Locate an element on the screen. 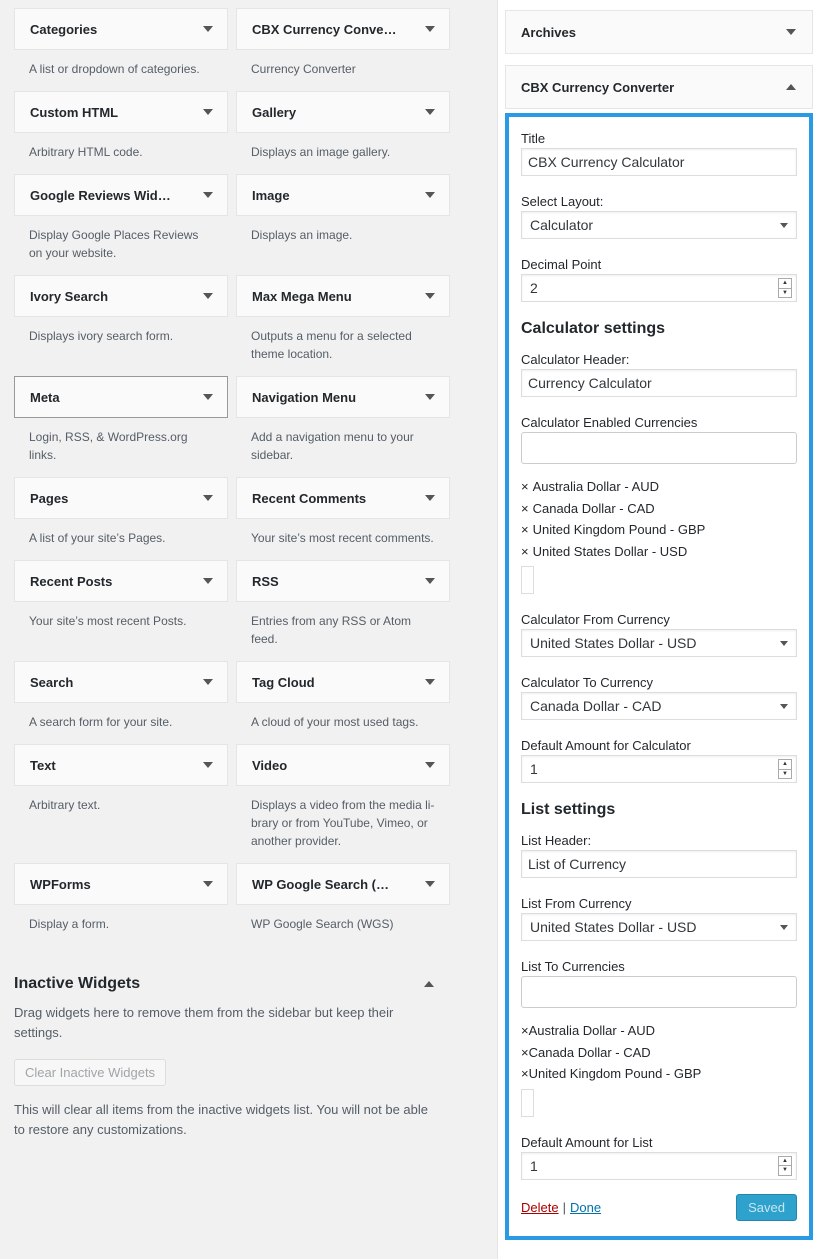  widget-meta: Meta Login, RSS, & WordPress.org links. is located at coordinates (121, 426).